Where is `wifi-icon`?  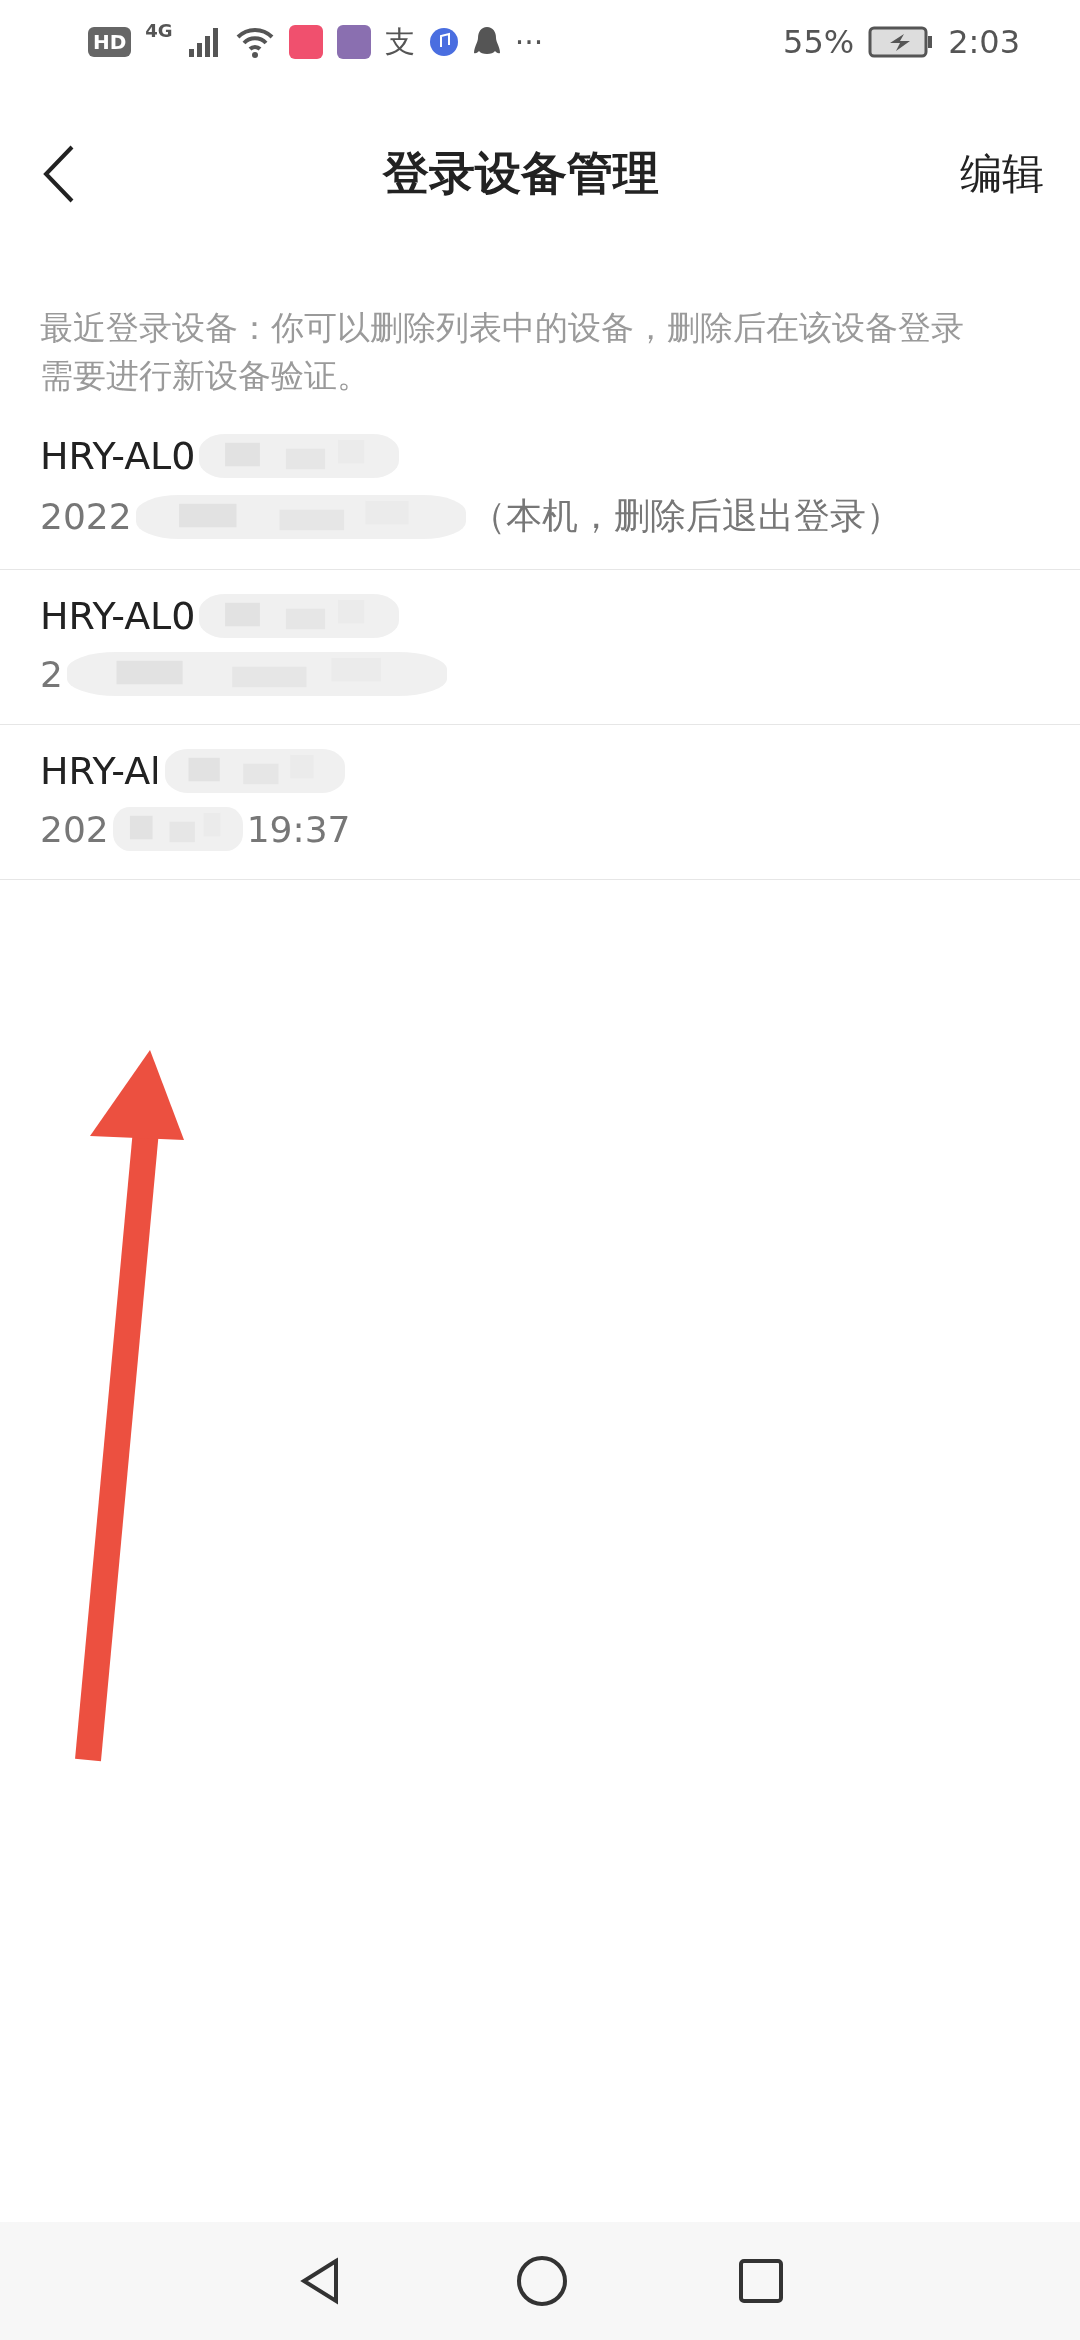 wifi-icon is located at coordinates (254, 42).